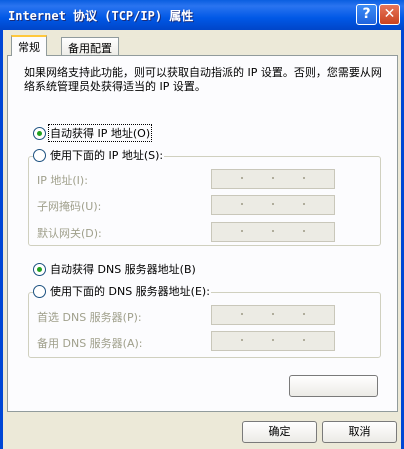 Image resolution: width=404 pixels, height=449 pixels. I want to click on dns-manual-label: 使用下面的 DNS 服务器地址(E):, so click(130, 291).